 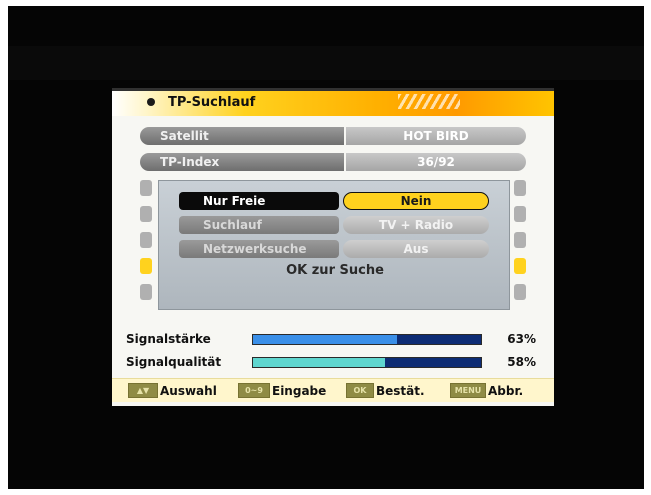 I want to click on help-label: Abbr., so click(x=506, y=391).